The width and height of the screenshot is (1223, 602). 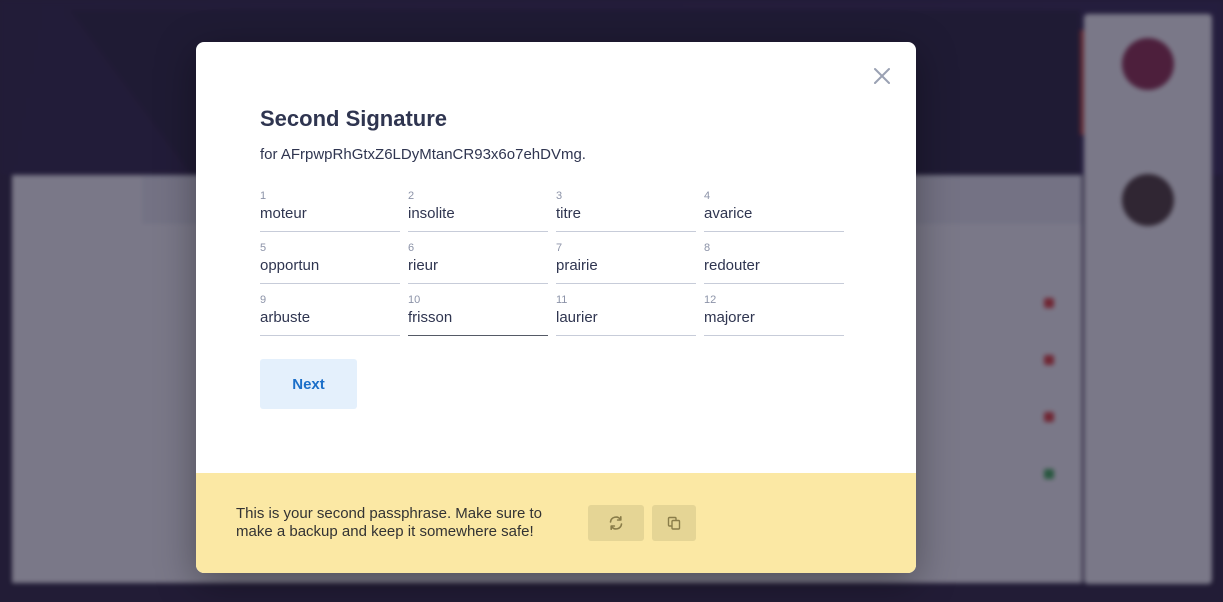 What do you see at coordinates (559, 196) in the screenshot?
I see `word-number: 3` at bounding box center [559, 196].